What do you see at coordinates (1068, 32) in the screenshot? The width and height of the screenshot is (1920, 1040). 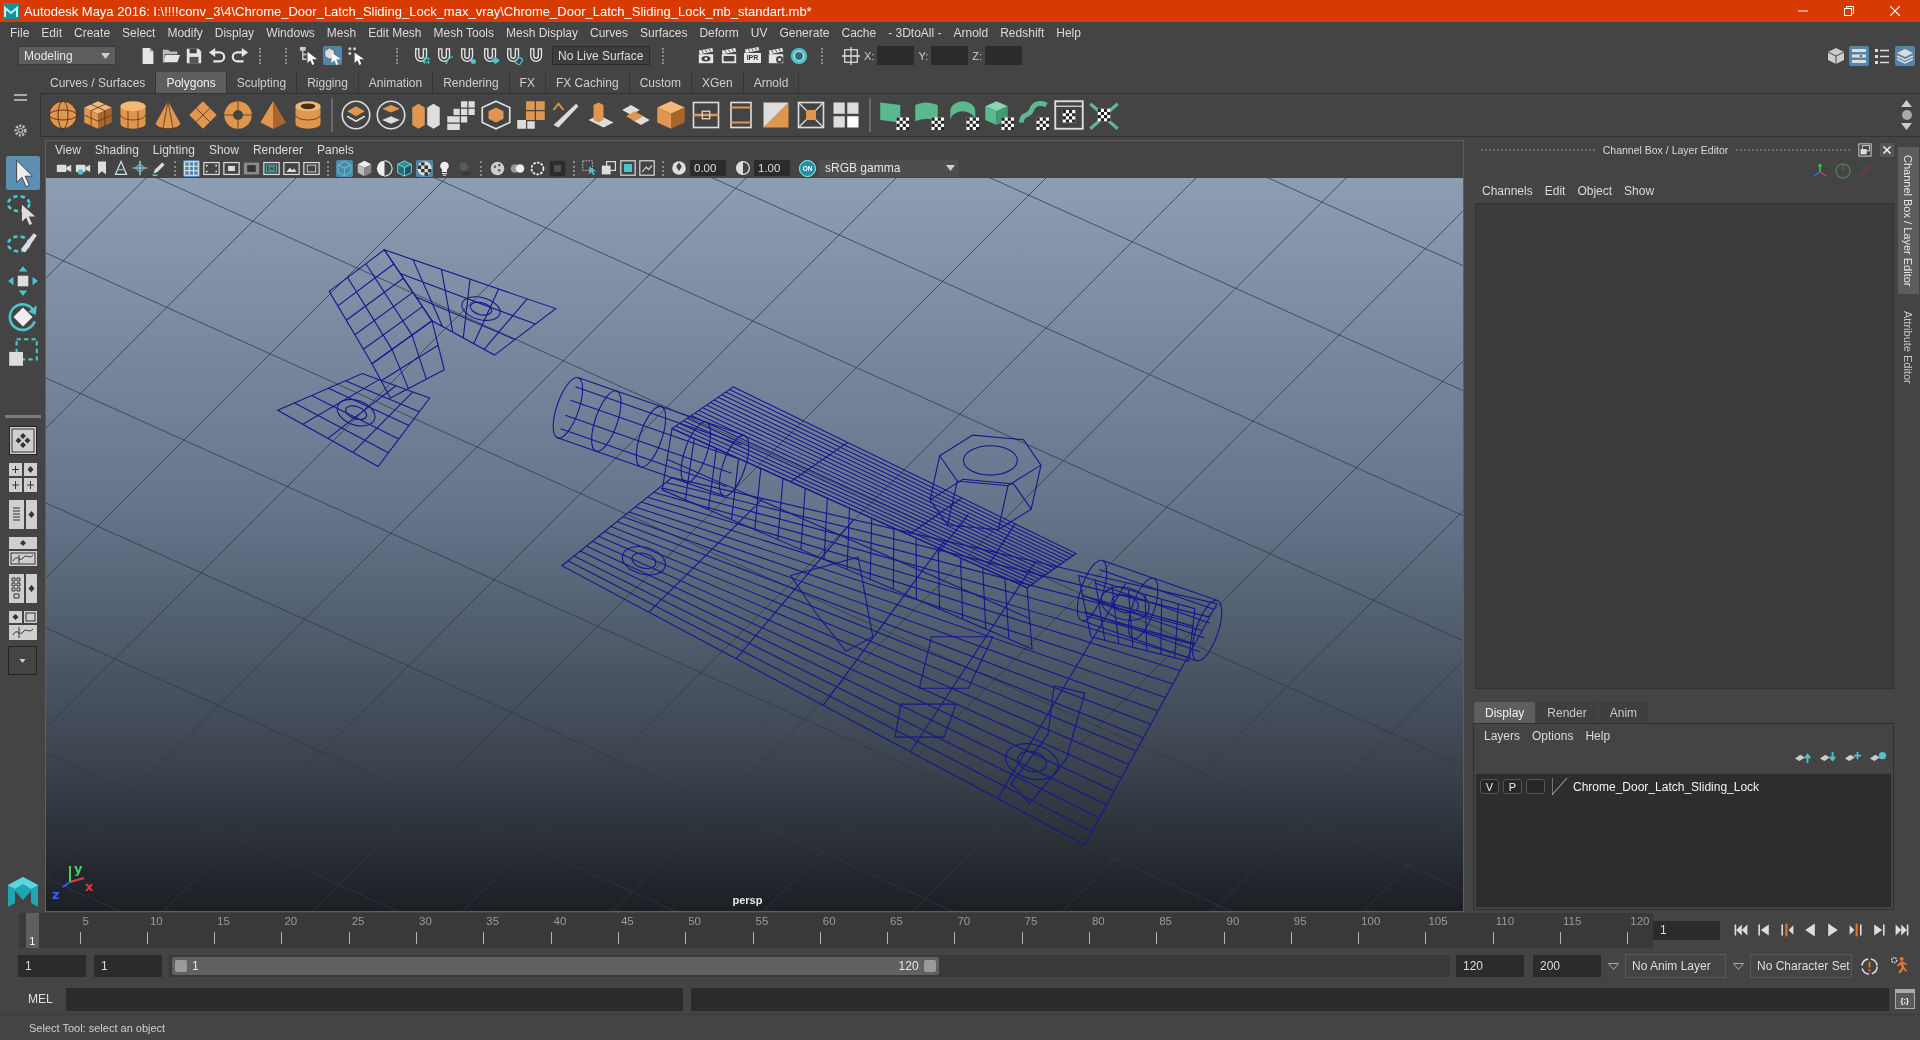 I see `menu-item: Help` at bounding box center [1068, 32].